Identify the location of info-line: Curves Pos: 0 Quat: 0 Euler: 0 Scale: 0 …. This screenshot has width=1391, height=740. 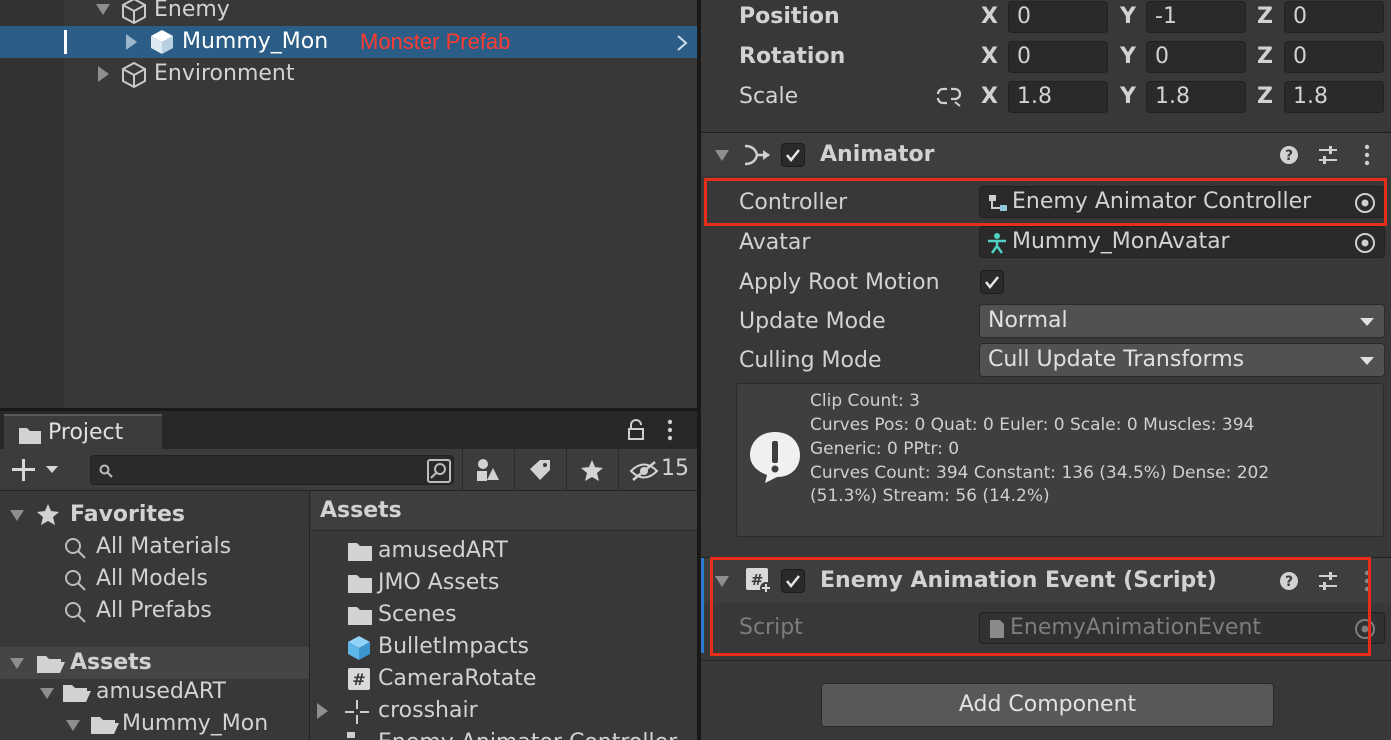
(1032, 425).